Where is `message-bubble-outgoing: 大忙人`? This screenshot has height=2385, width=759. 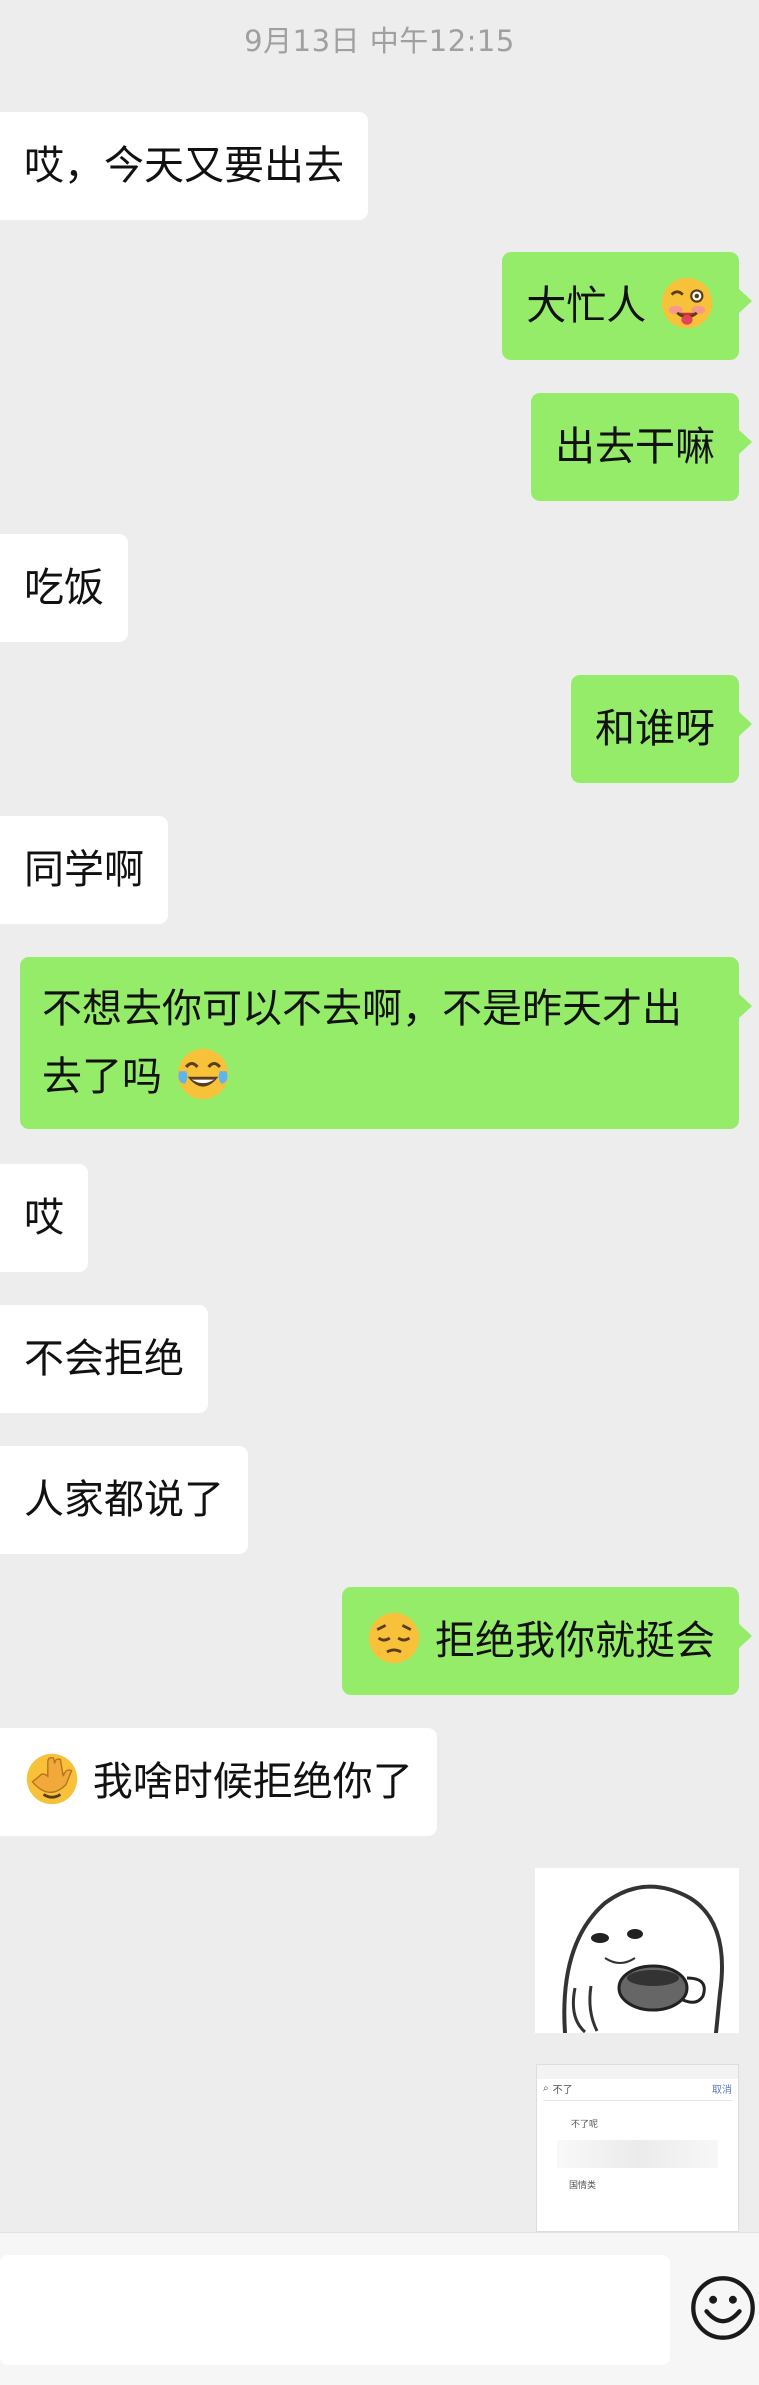
message-bubble-outgoing: 大忙人 is located at coordinates (627, 306).